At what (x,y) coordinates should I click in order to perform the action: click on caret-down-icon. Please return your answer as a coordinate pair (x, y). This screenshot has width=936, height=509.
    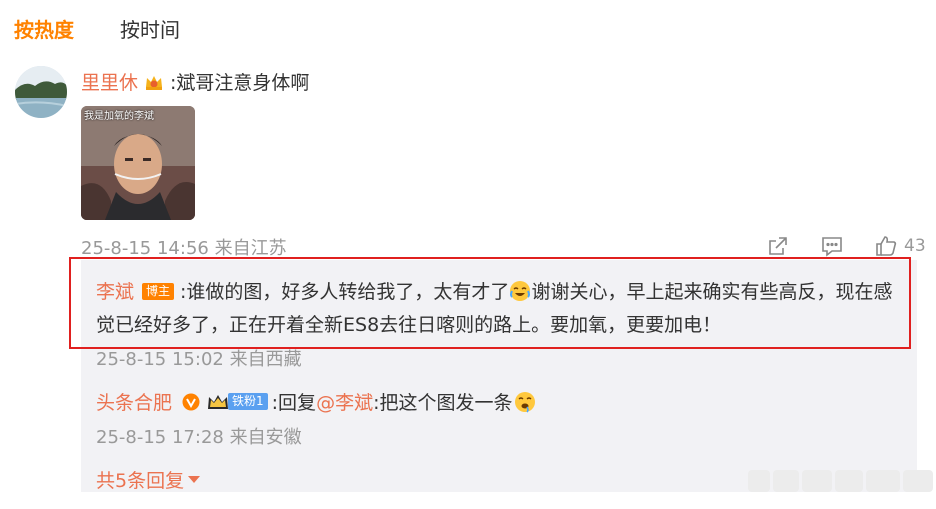
    Looking at the image, I should click on (194, 479).